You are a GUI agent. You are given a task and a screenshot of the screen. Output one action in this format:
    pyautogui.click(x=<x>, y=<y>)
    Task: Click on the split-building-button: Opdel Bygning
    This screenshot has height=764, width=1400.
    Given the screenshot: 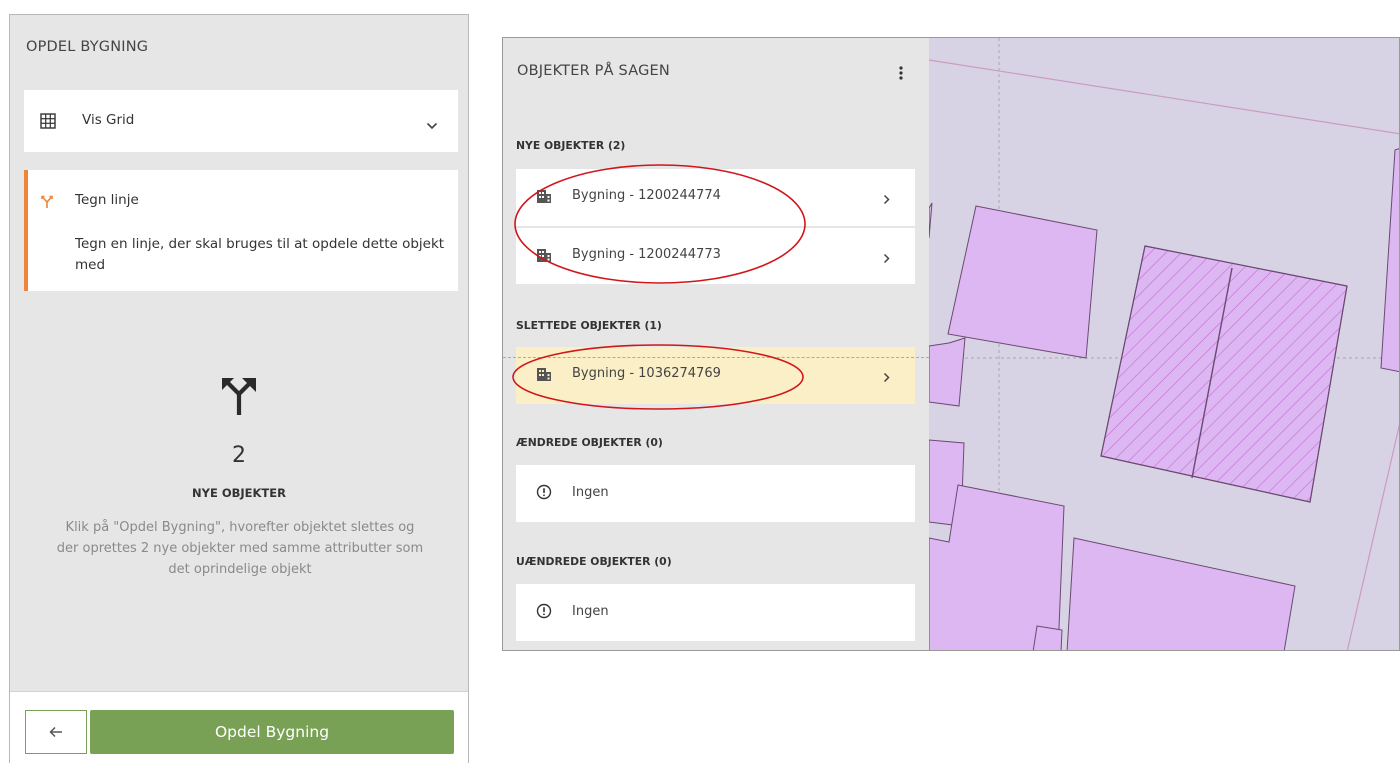 What is the action you would take?
    pyautogui.click(x=272, y=732)
    